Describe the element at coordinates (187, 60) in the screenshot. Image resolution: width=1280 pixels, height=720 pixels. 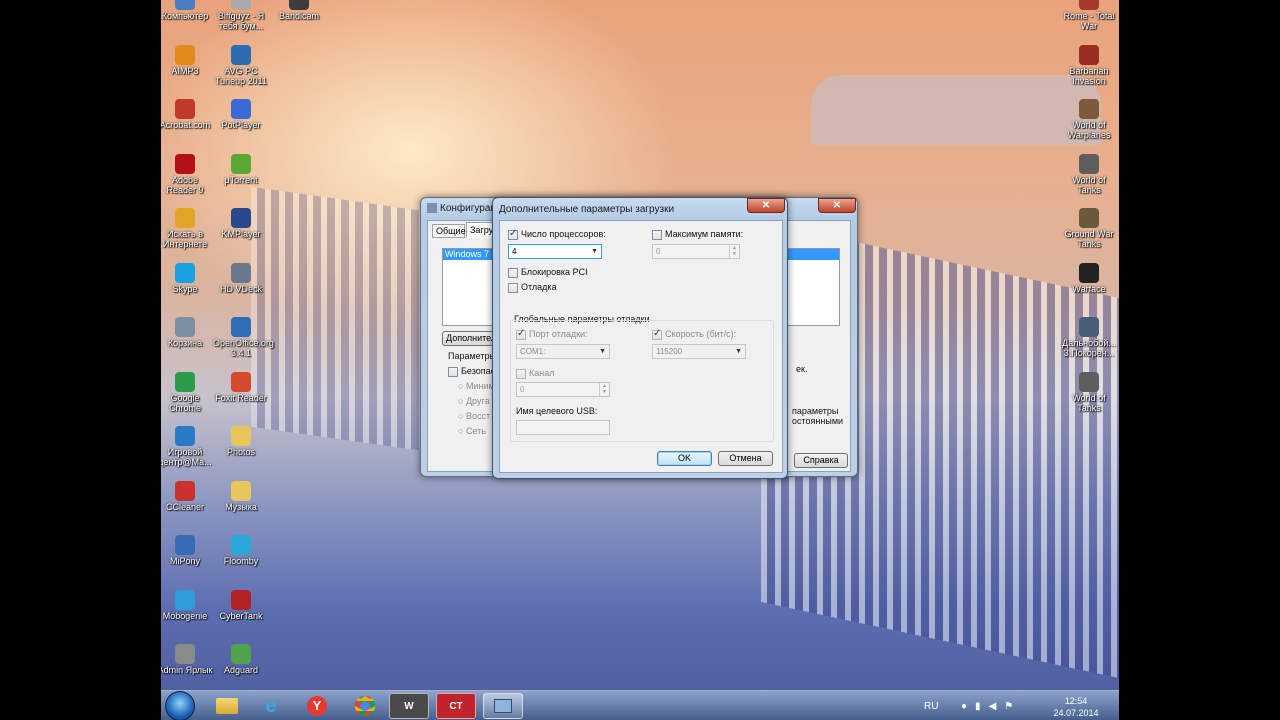
I see `desktop-icon: AIMP3` at that location.